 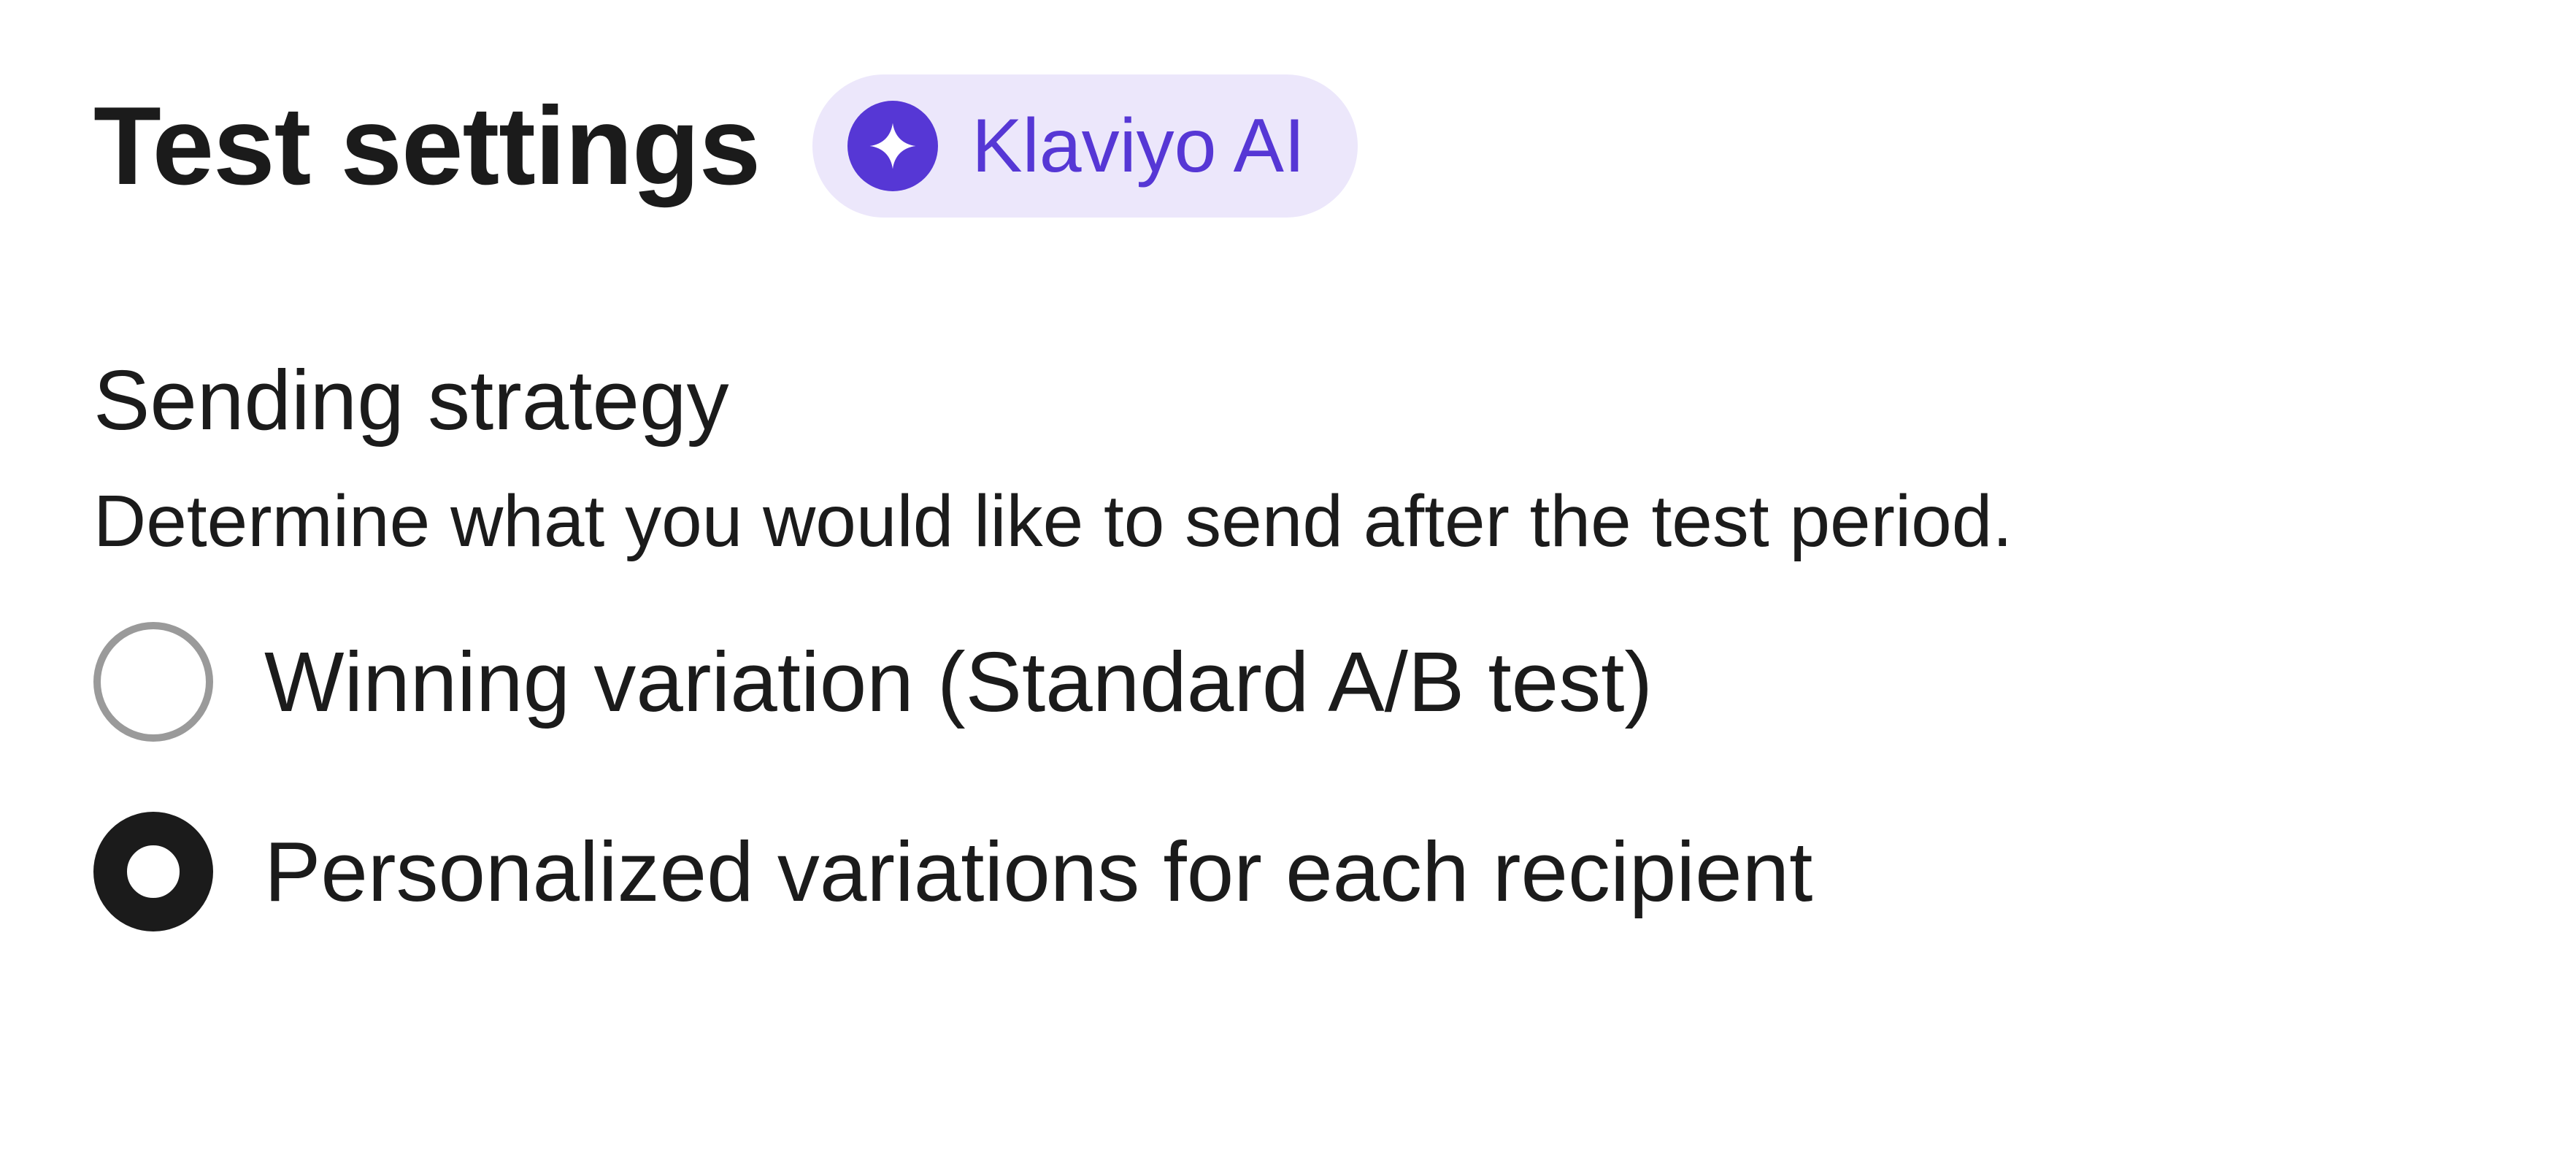 I want to click on radio-button-winning-variation, so click(x=153, y=682).